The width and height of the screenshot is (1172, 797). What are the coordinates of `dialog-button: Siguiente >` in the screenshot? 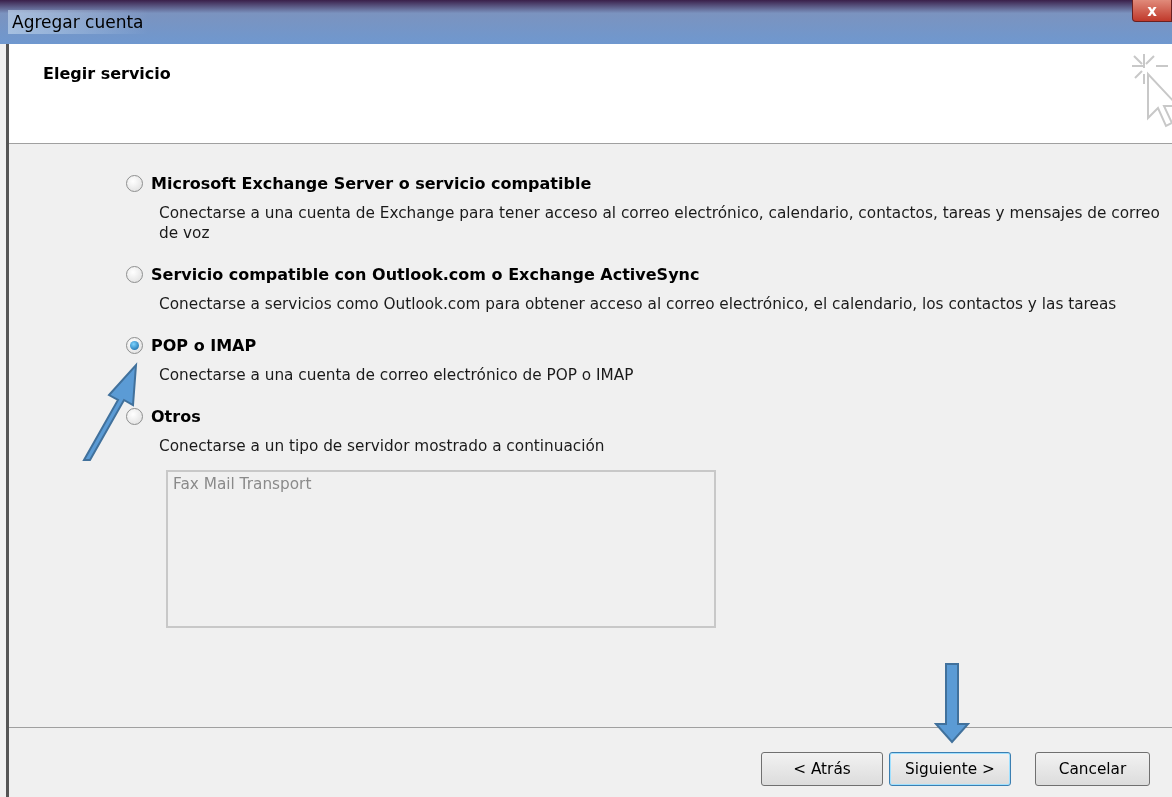 It's located at (950, 769).